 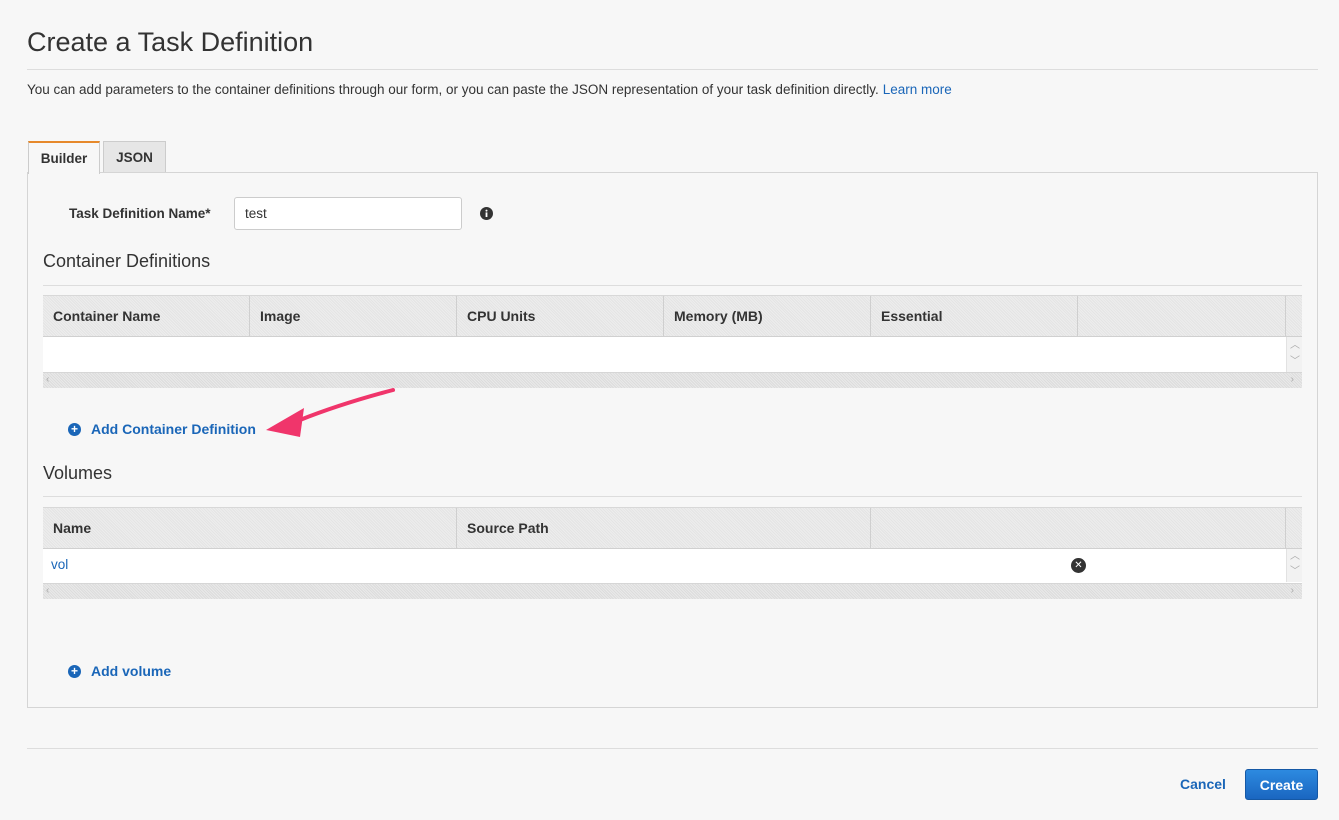 I want to click on task-definition-name-input, so click(x=348, y=213).